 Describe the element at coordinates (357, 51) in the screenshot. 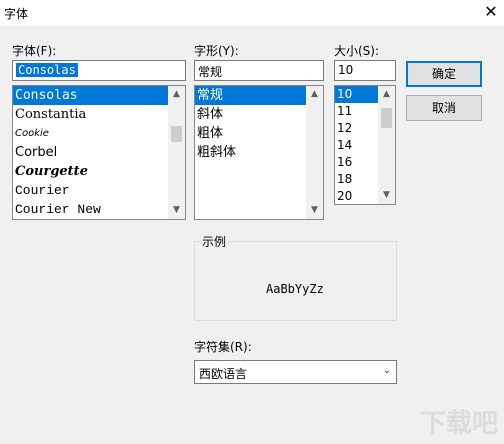

I see `size-label: 大小(S):` at that location.